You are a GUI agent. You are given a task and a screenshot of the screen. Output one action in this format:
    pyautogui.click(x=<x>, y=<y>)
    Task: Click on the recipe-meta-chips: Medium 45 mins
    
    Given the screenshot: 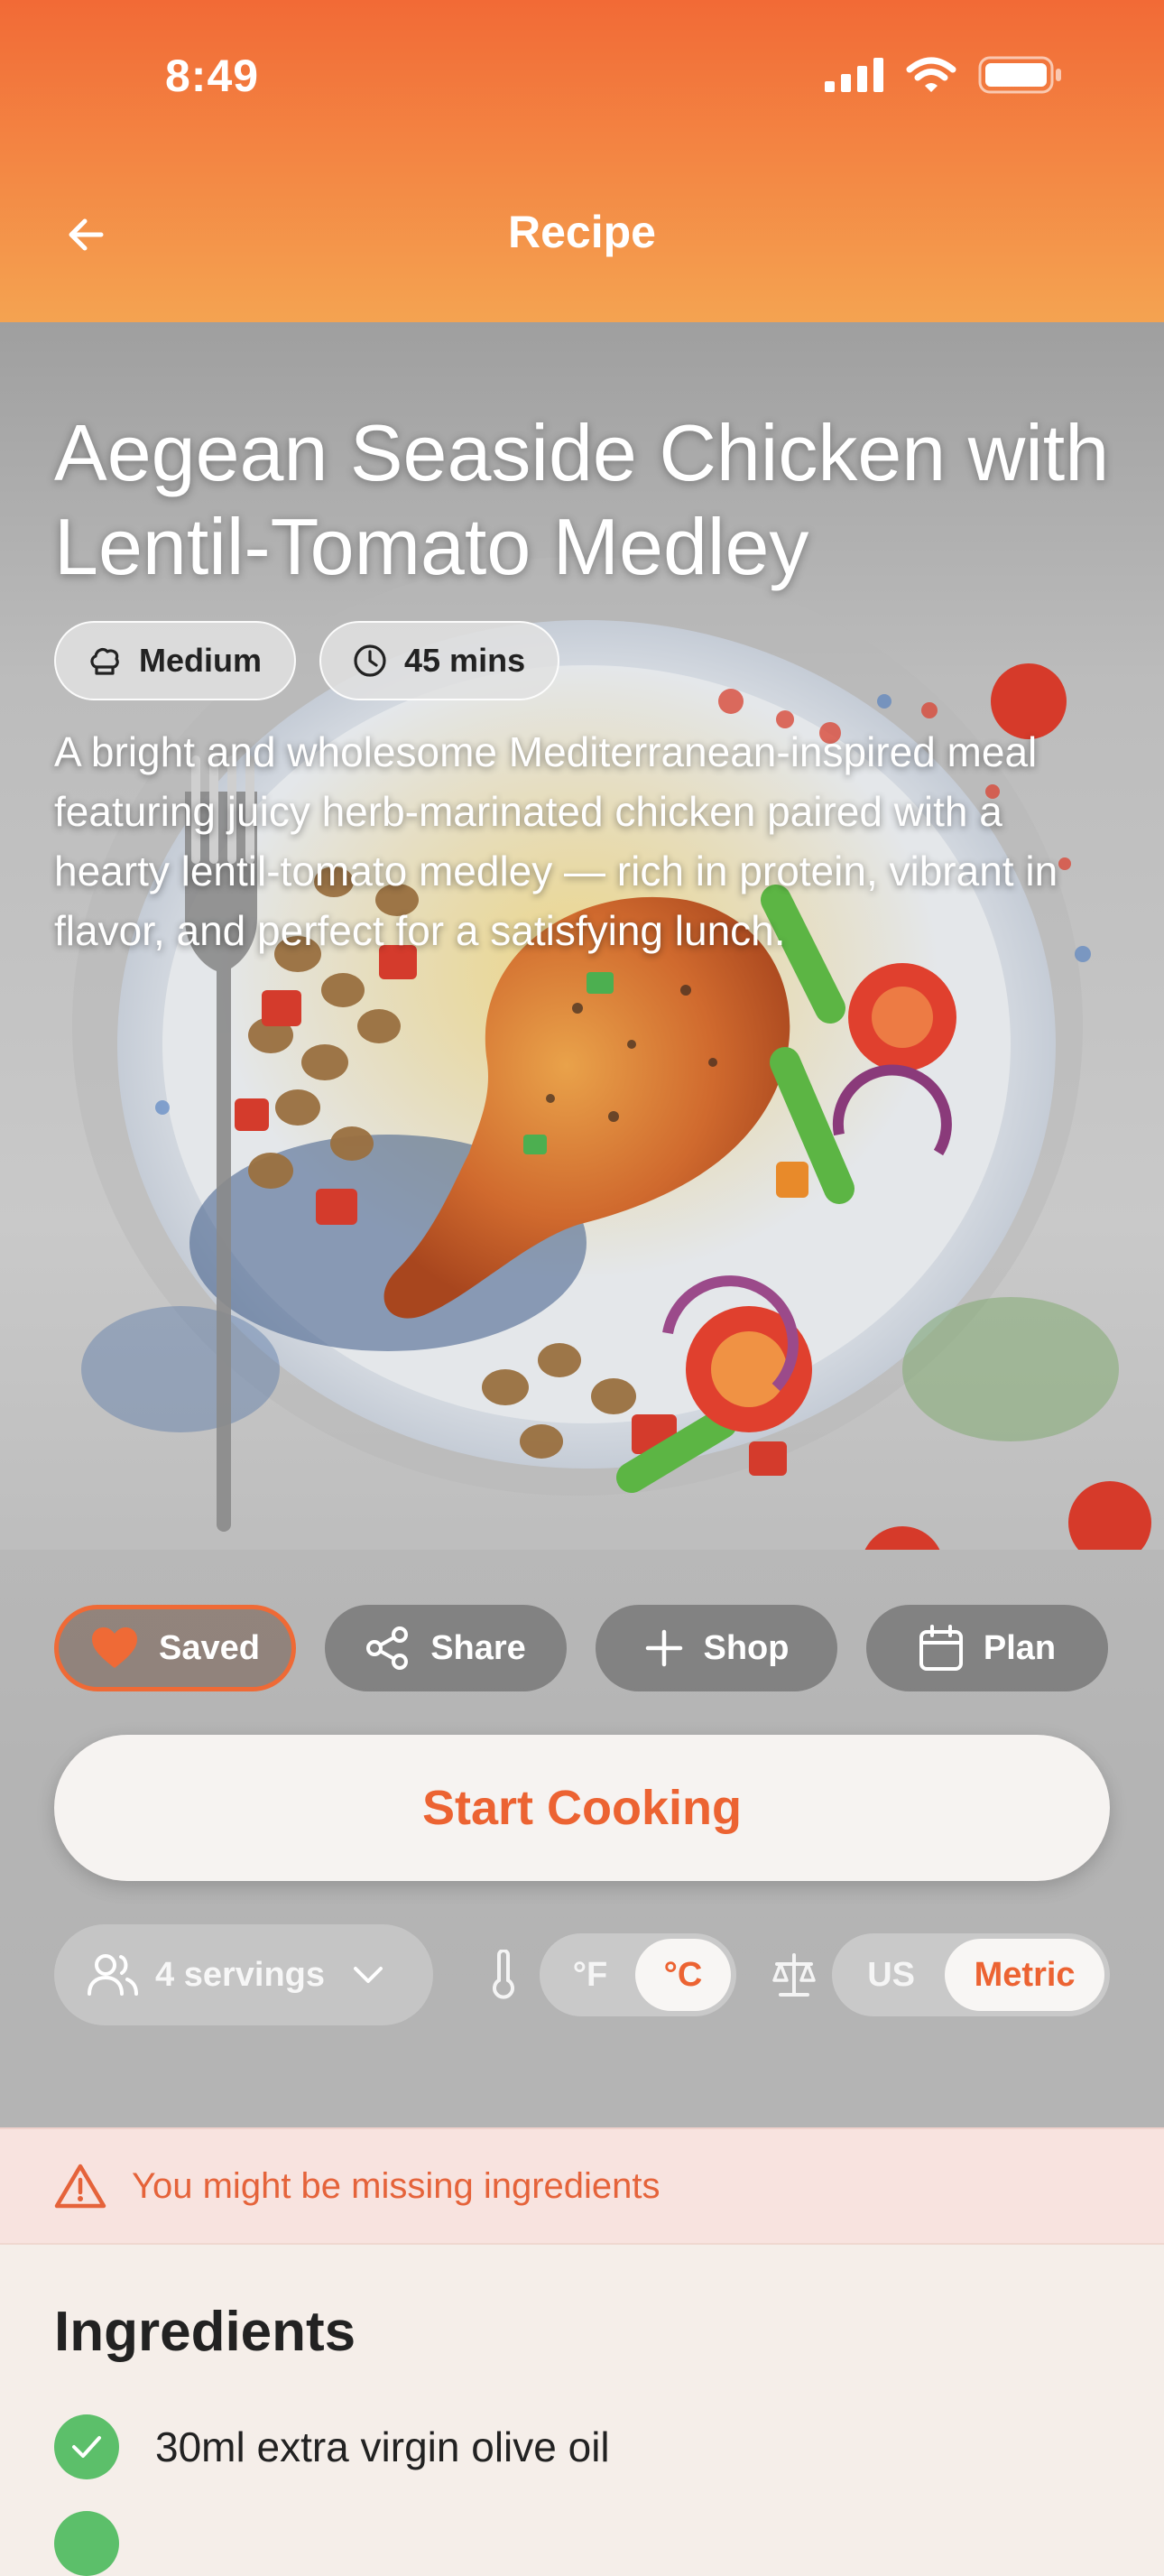 What is the action you would take?
    pyautogui.click(x=307, y=660)
    